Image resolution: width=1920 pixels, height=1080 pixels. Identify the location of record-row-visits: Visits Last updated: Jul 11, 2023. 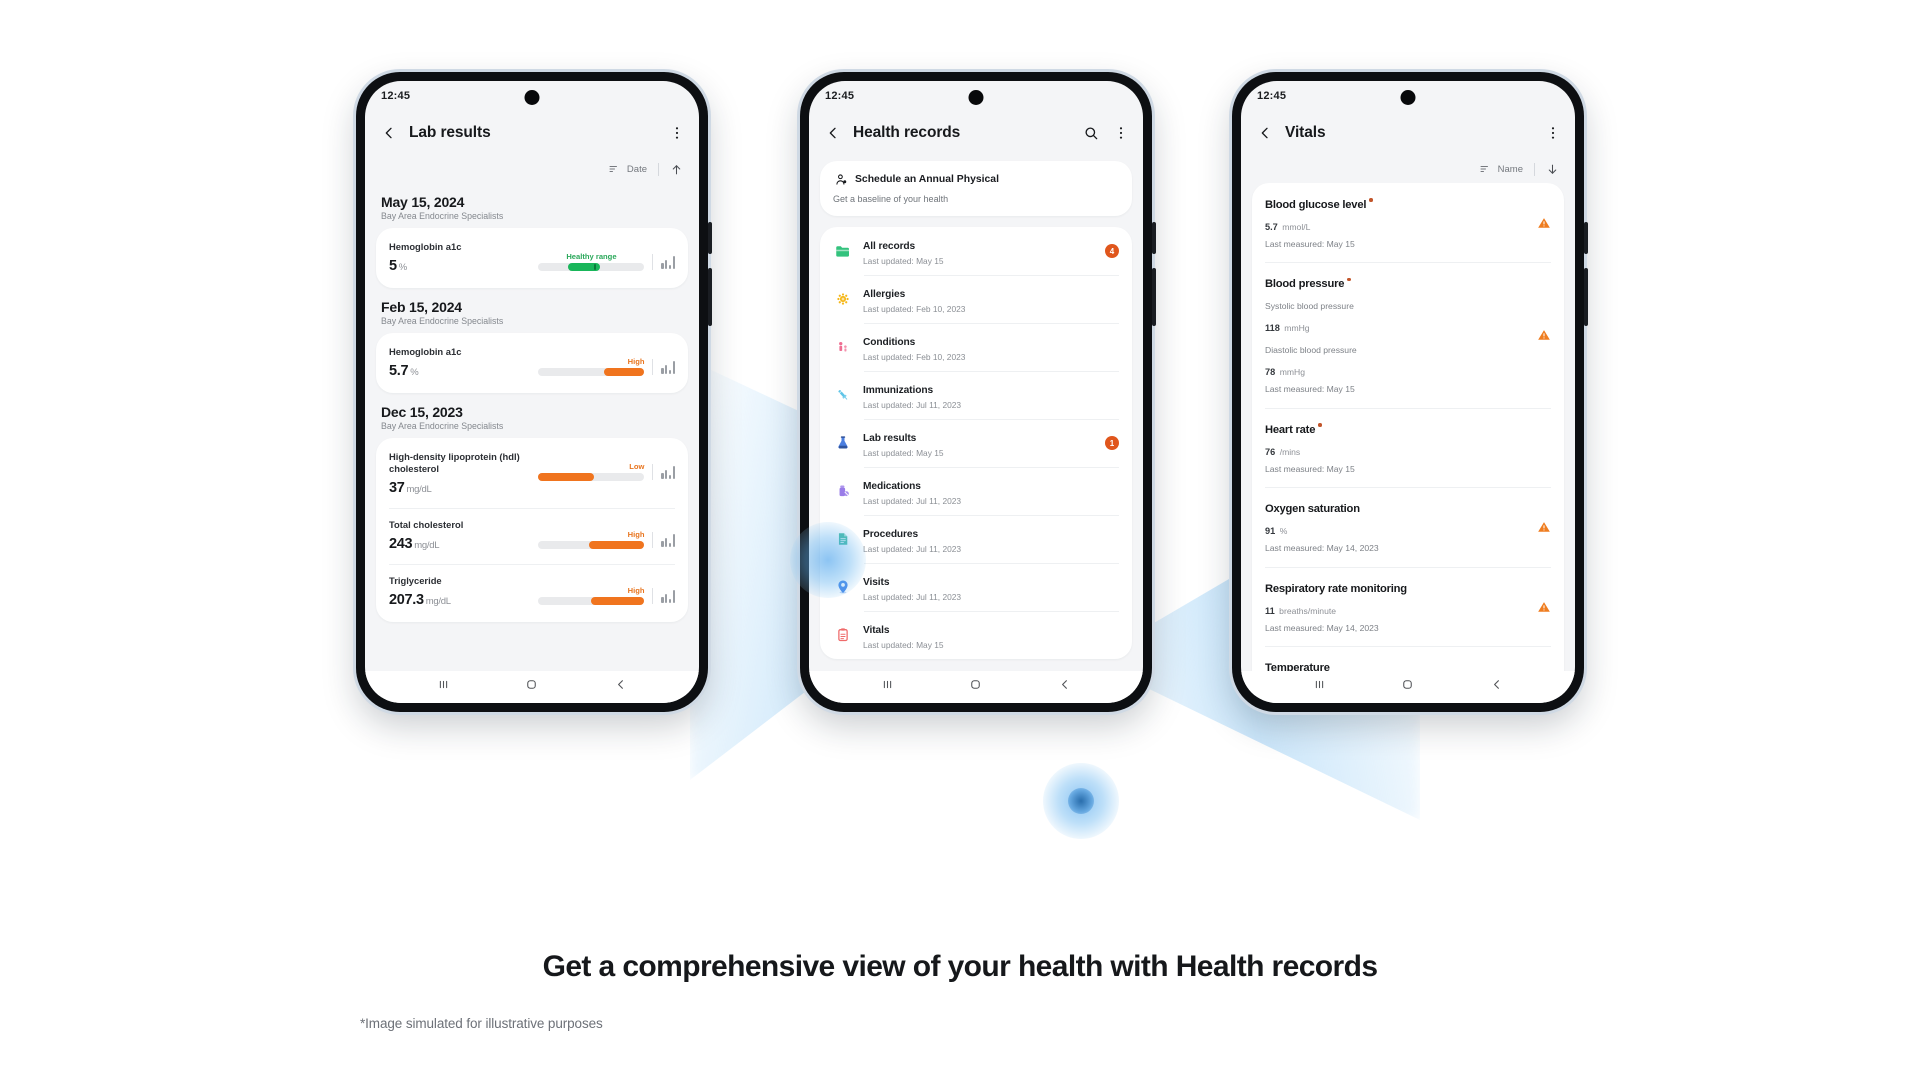
(976, 587).